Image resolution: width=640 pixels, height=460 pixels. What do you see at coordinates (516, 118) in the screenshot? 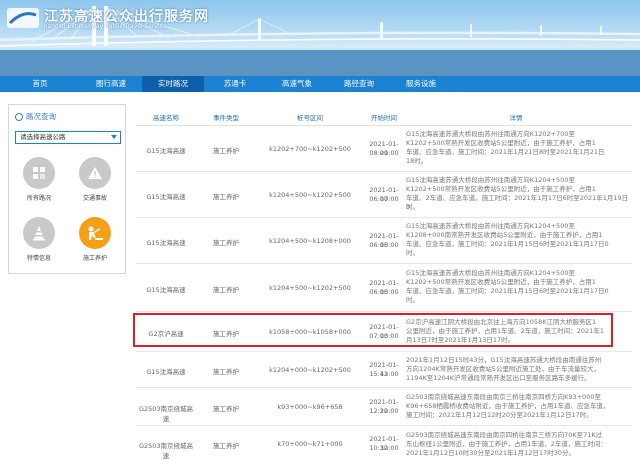
I see `header-detail: 详情` at bounding box center [516, 118].